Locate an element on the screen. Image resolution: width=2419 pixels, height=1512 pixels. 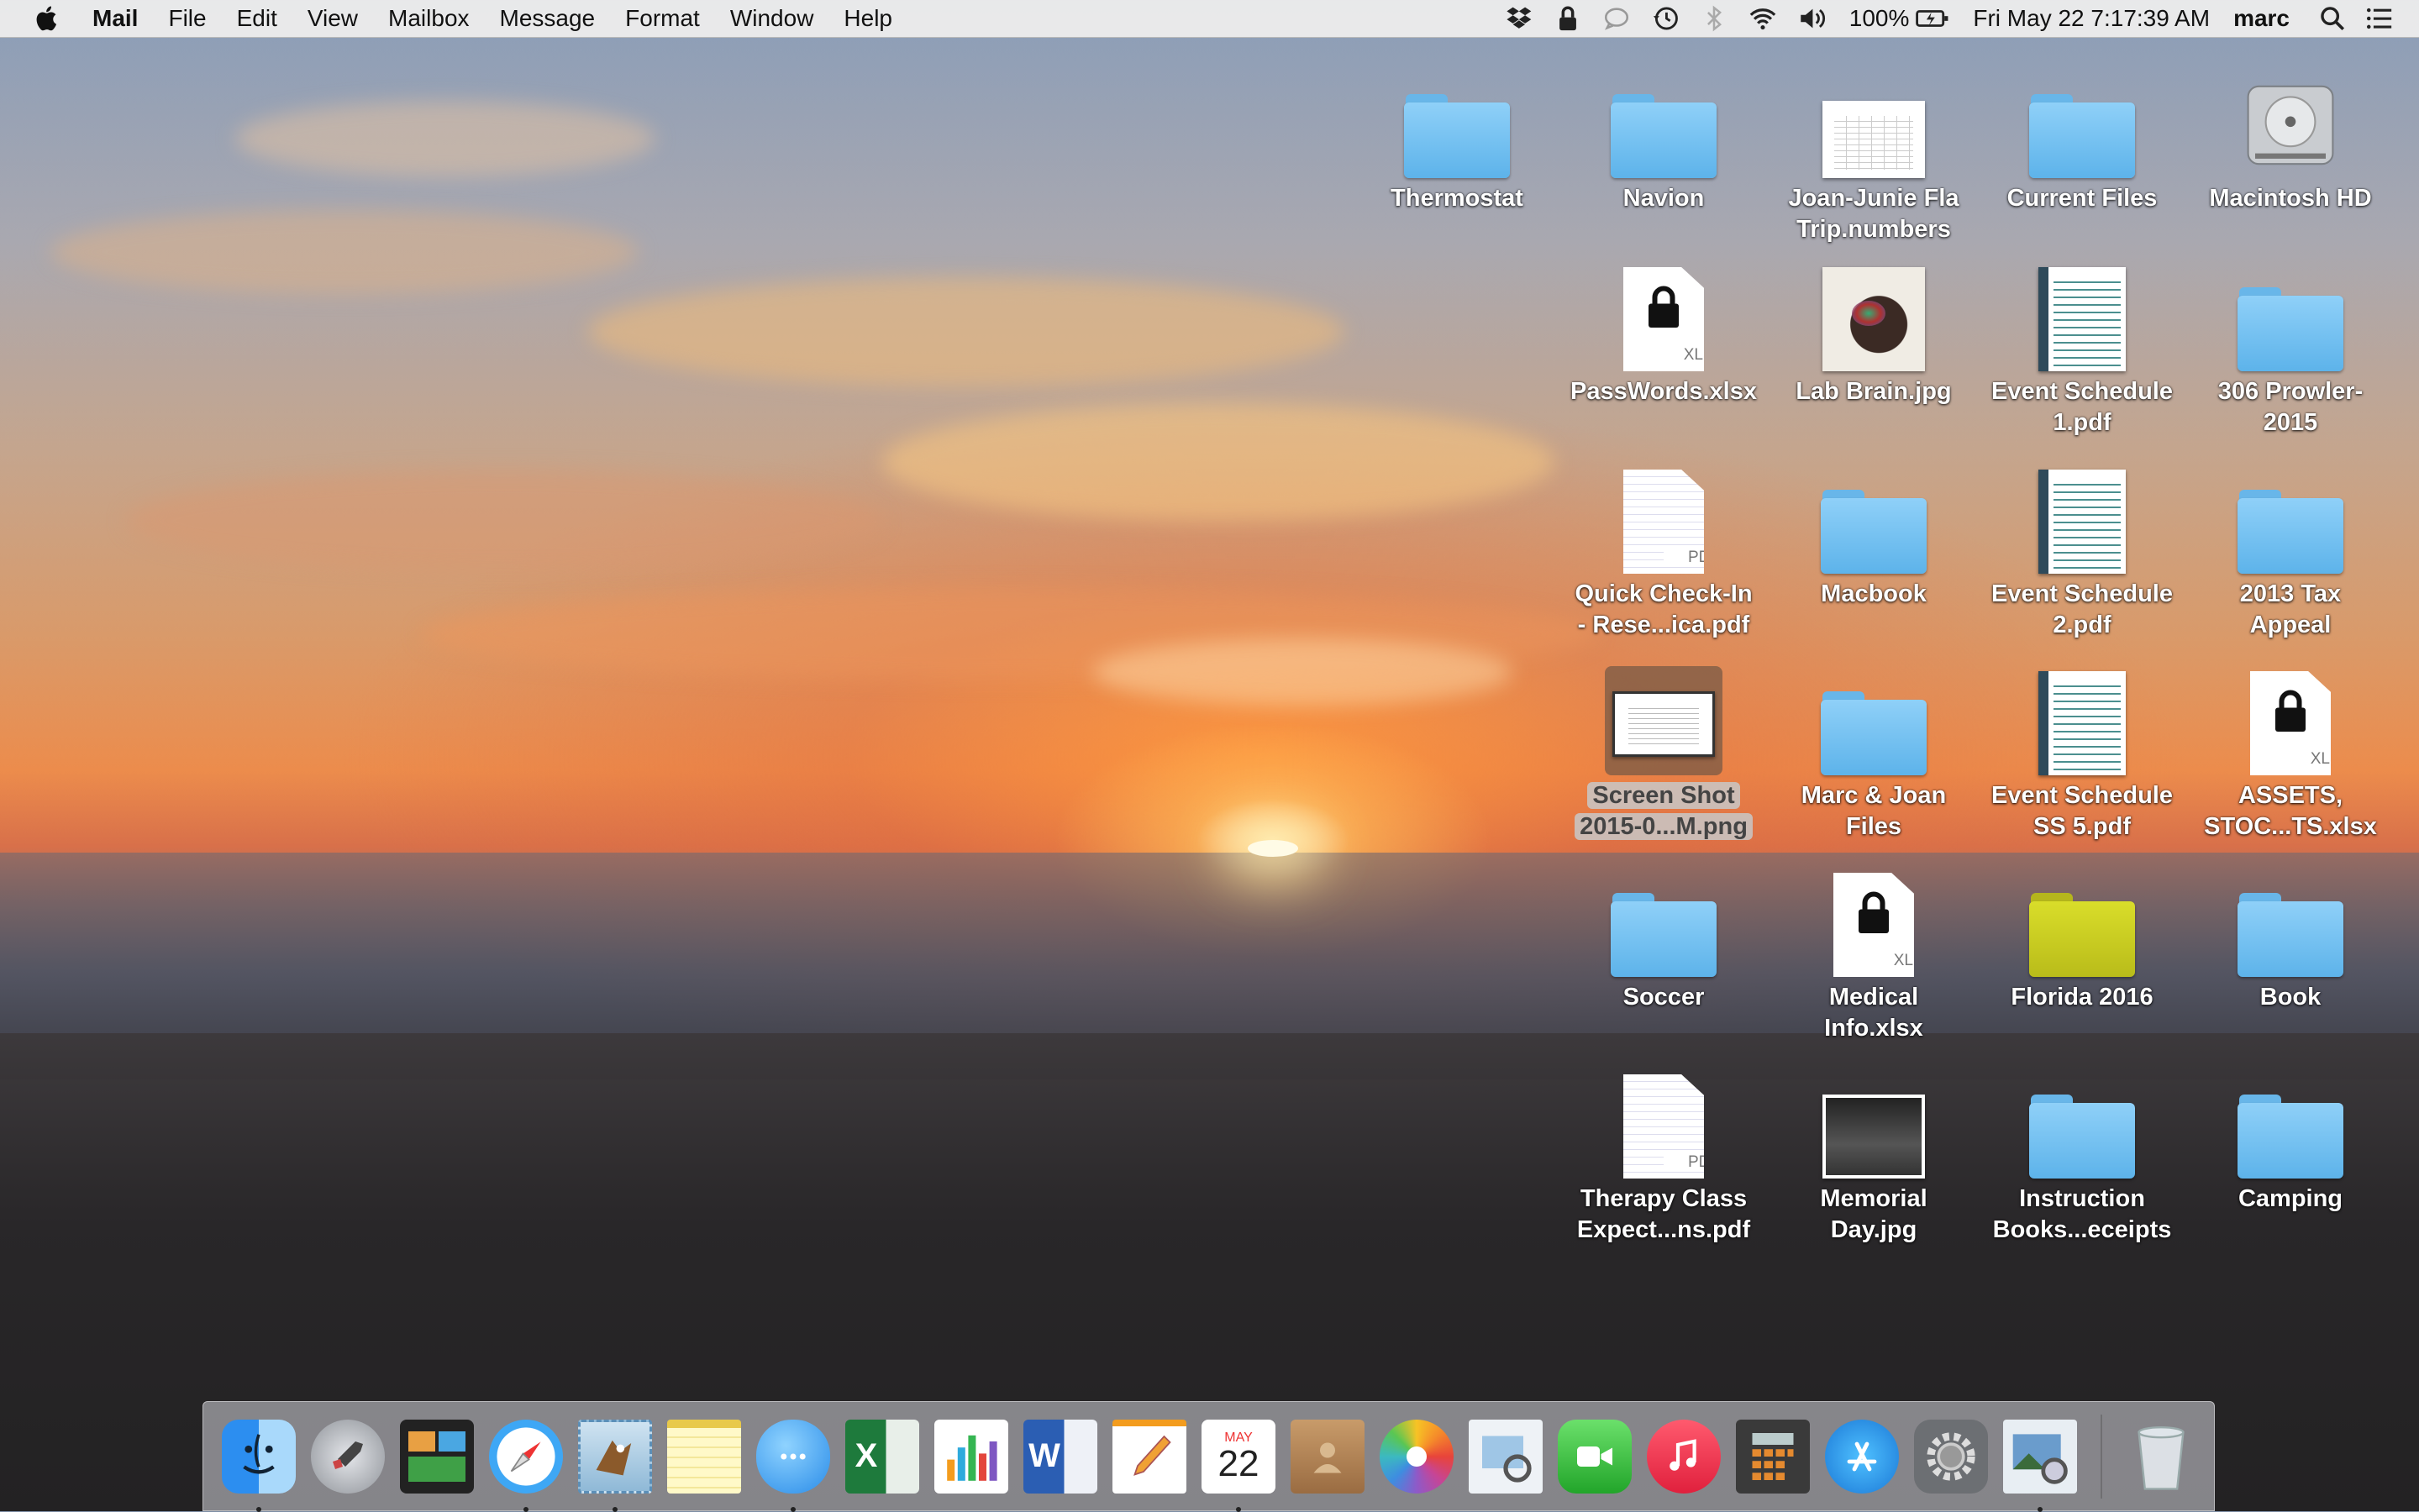
lock-icon is located at coordinates (1568, 18).